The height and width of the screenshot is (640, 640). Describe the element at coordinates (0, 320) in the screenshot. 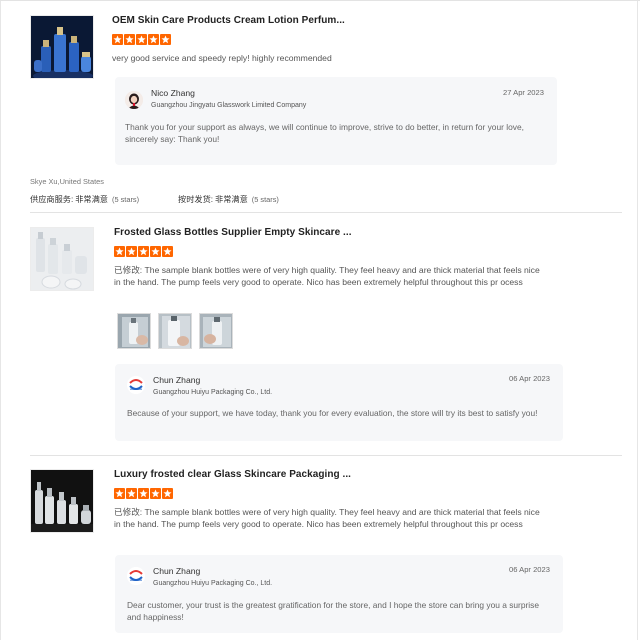

I see `page-border-left` at that location.